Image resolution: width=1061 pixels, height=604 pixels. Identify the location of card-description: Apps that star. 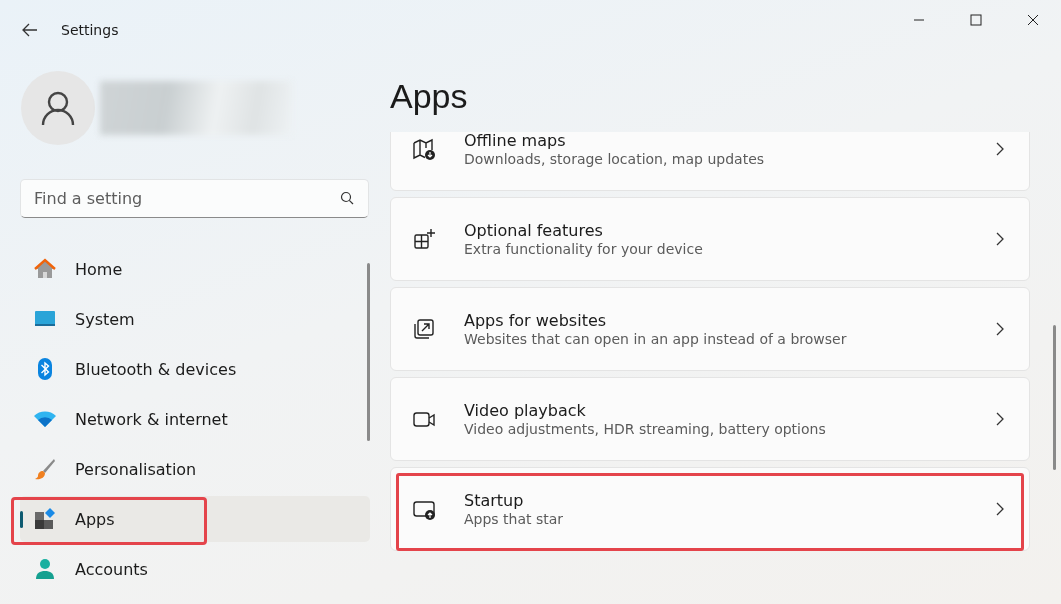
(514, 519).